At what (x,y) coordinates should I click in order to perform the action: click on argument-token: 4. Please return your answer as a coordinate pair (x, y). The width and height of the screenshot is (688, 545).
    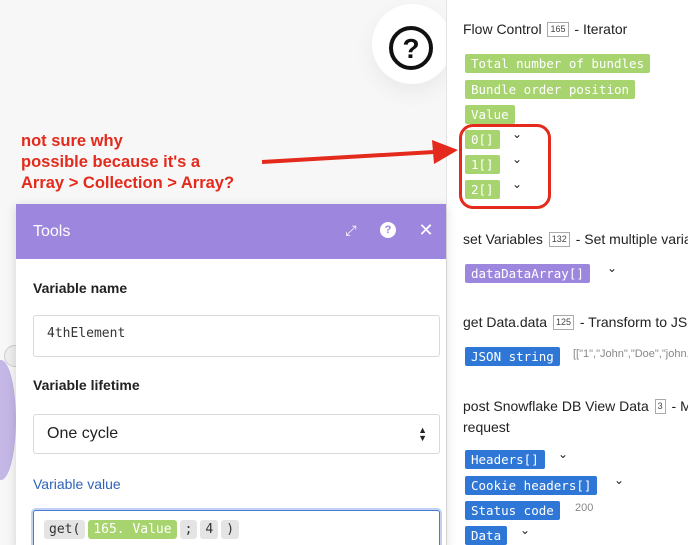
    Looking at the image, I should click on (209, 529).